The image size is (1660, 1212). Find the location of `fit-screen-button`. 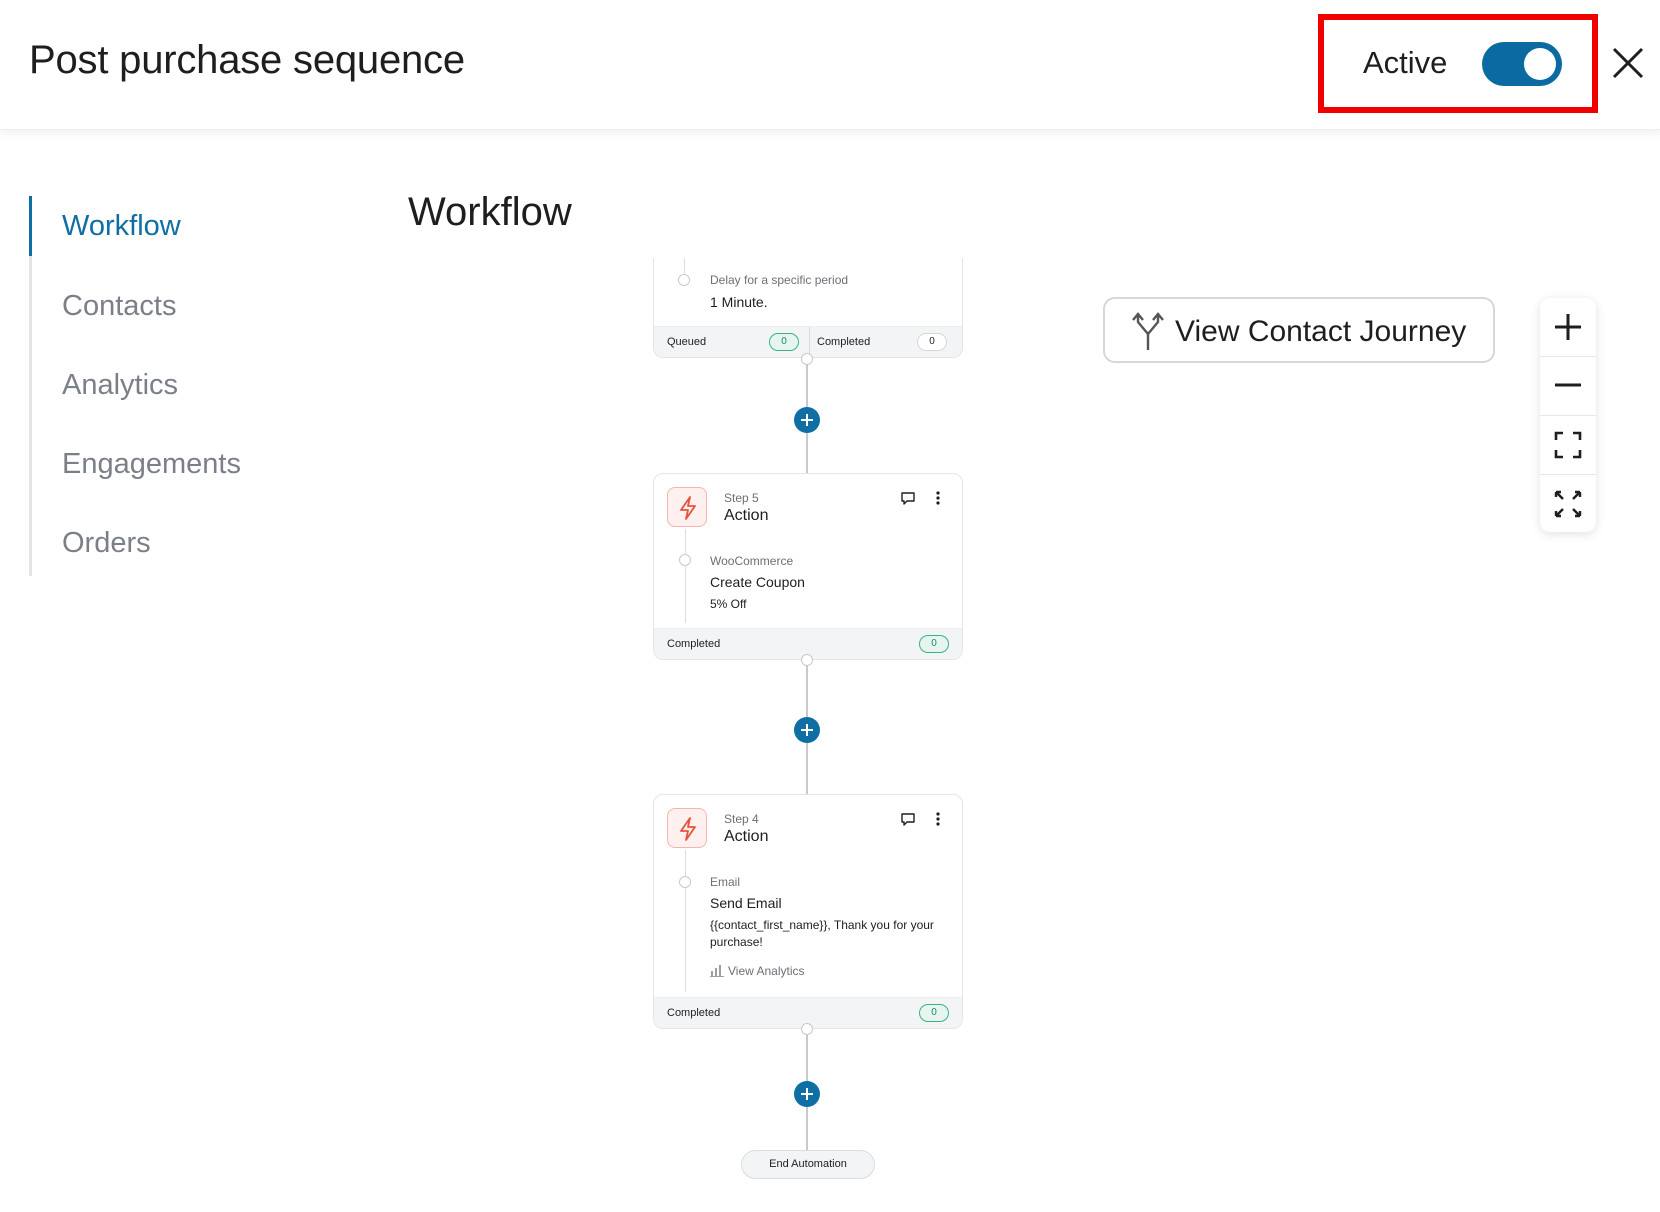

fit-screen-button is located at coordinates (1568, 445).